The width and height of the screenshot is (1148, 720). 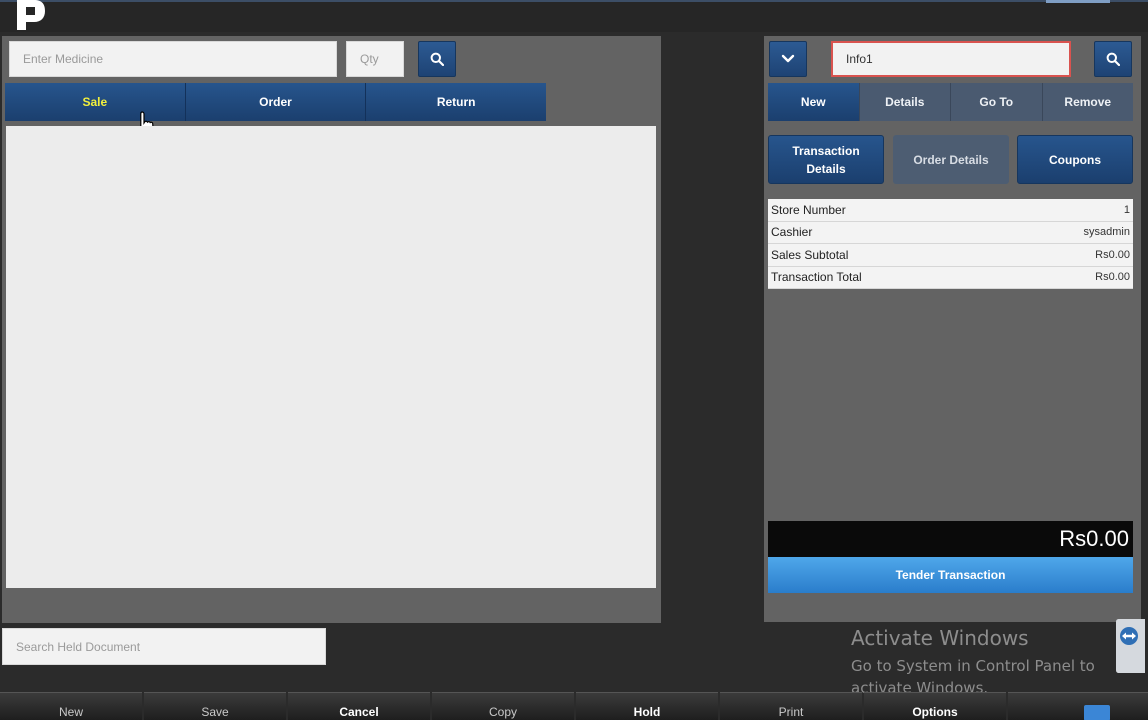 I want to click on transaction-type-tabs: Sale Order Return, so click(x=276, y=102).